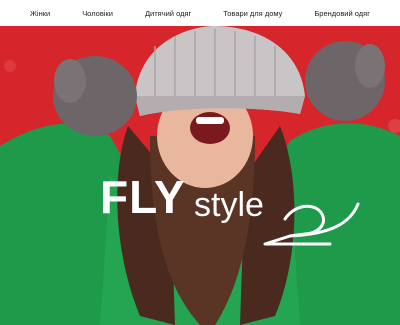  I want to click on nav-item-women: Жінки, so click(40, 13).